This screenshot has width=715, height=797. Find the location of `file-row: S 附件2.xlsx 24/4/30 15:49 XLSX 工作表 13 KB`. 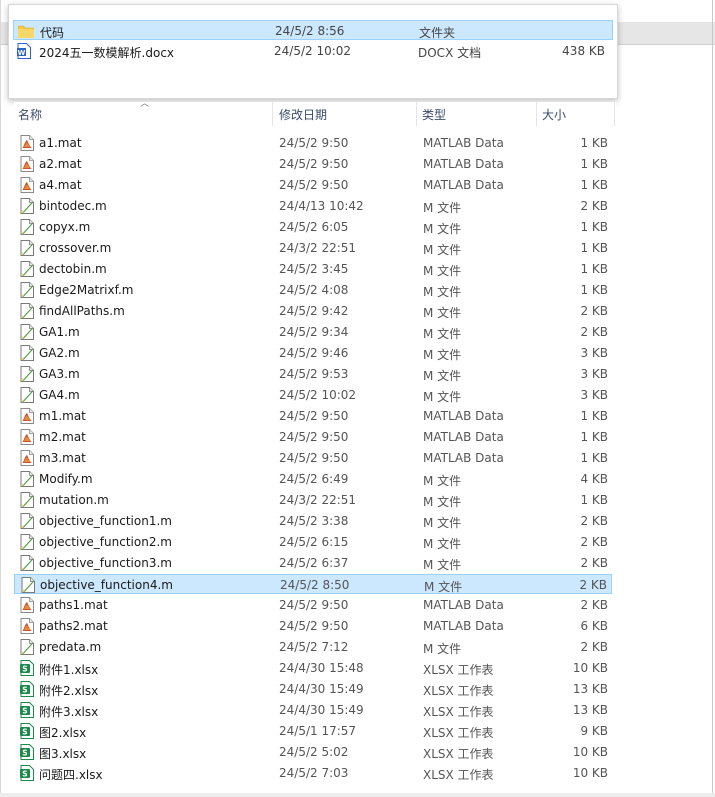

file-row: S 附件2.xlsx 24/4/30 15:49 XLSX 工作表 13 KB is located at coordinates (313, 689).